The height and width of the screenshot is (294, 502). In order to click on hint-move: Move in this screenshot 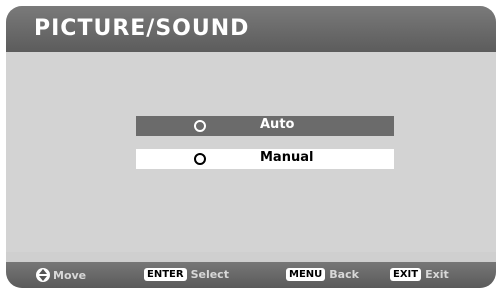, I will do `click(61, 275)`.